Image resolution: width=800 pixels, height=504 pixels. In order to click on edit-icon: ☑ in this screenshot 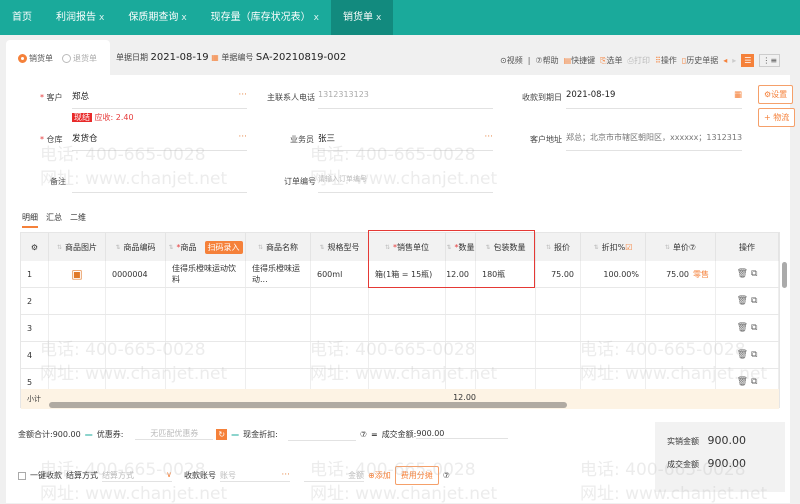, I will do `click(628, 247)`.